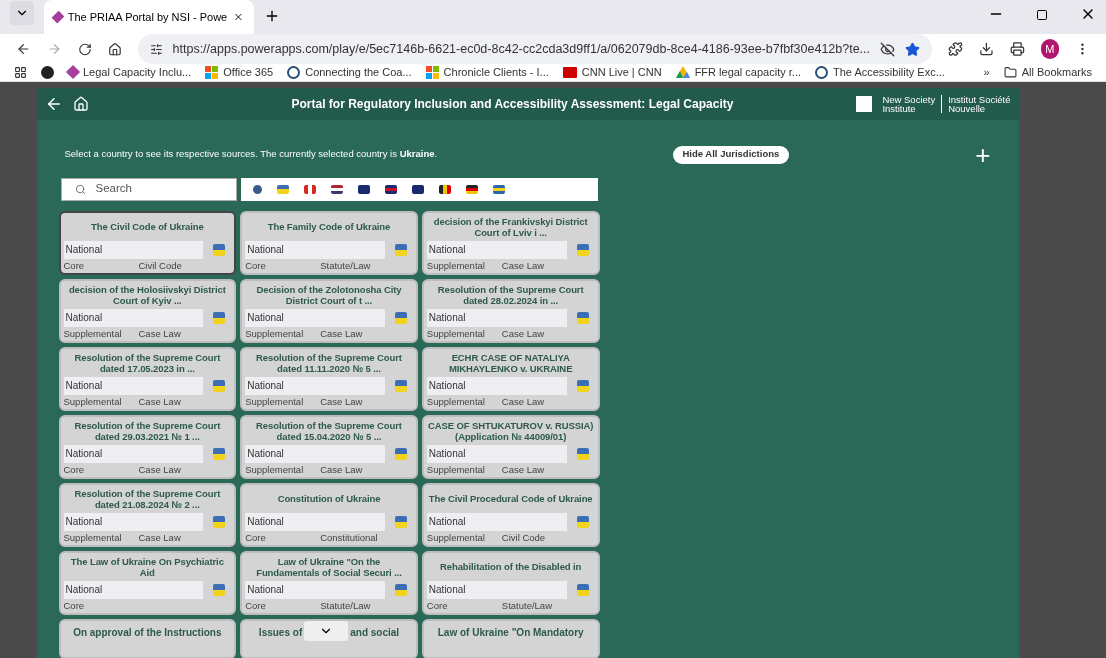  Describe the element at coordinates (986, 72) in the screenshot. I see `more-bookmarks-button: »` at that location.